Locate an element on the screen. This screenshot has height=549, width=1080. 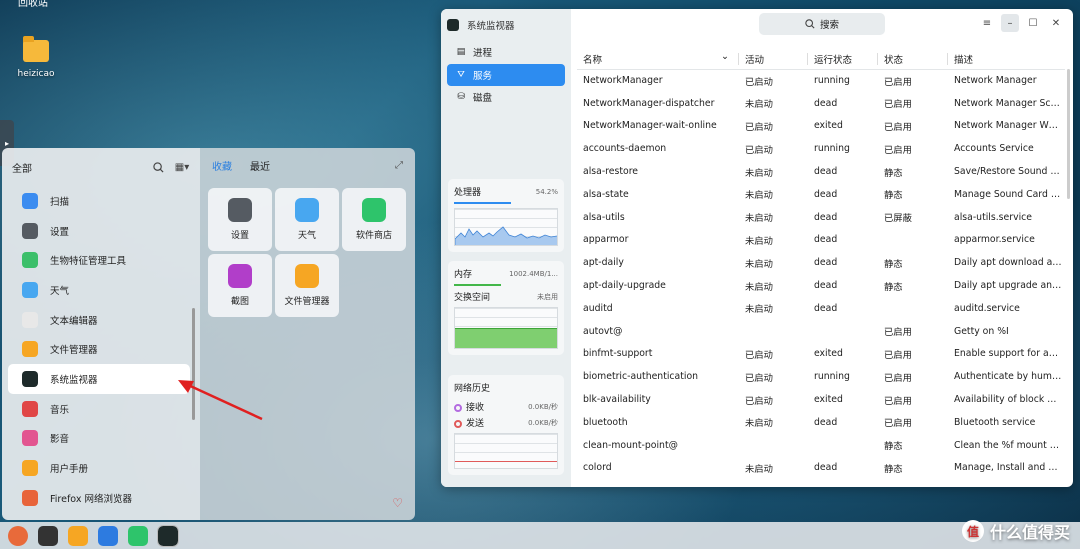
memory-card: 内存 1002.4MB/1... 交换空间 未启用 is located at coordinates (506, 308).